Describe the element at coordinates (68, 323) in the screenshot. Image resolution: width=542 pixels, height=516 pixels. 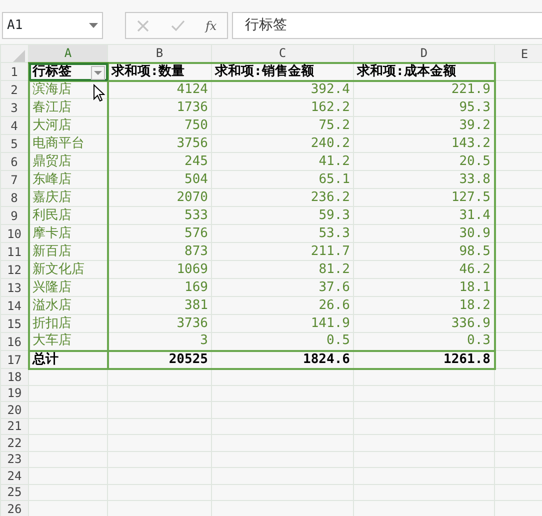
I see `table-cell: 折扣店` at that location.